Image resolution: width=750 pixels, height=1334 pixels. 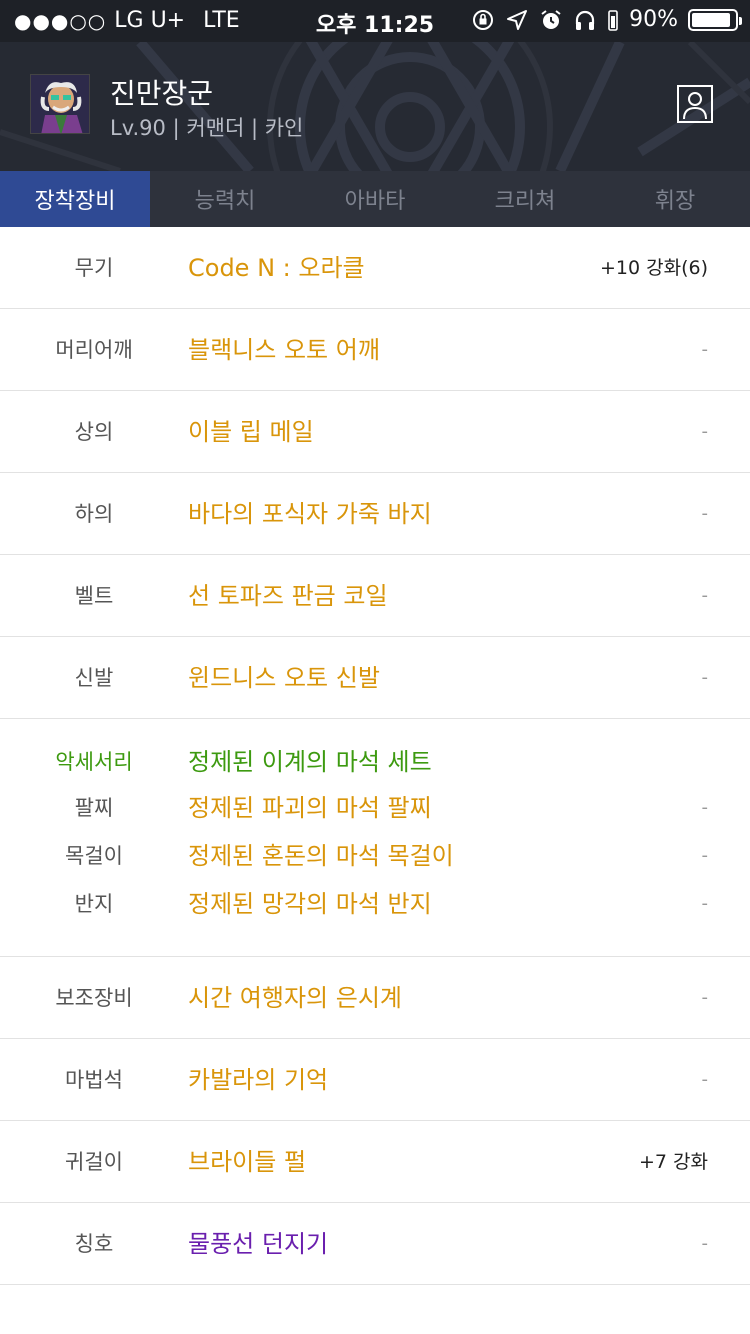 What do you see at coordinates (673, 1162) in the screenshot?
I see `enhancement-value: +7 강화` at bounding box center [673, 1162].